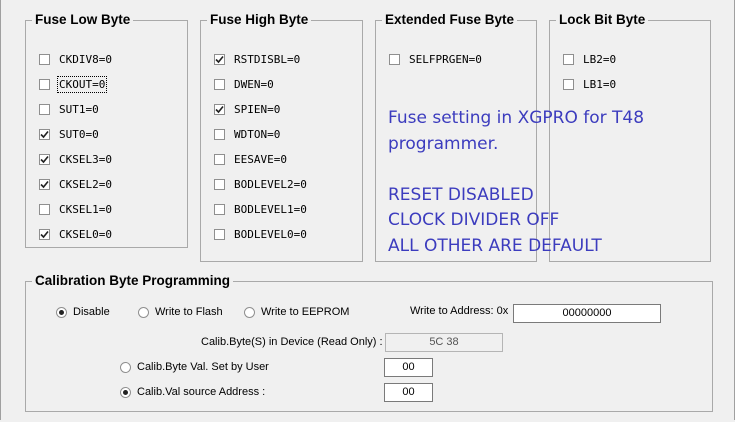 The height and width of the screenshot is (422, 735). I want to click on fuse-low-checkbox-label: CKSEL2=0, so click(85, 184).